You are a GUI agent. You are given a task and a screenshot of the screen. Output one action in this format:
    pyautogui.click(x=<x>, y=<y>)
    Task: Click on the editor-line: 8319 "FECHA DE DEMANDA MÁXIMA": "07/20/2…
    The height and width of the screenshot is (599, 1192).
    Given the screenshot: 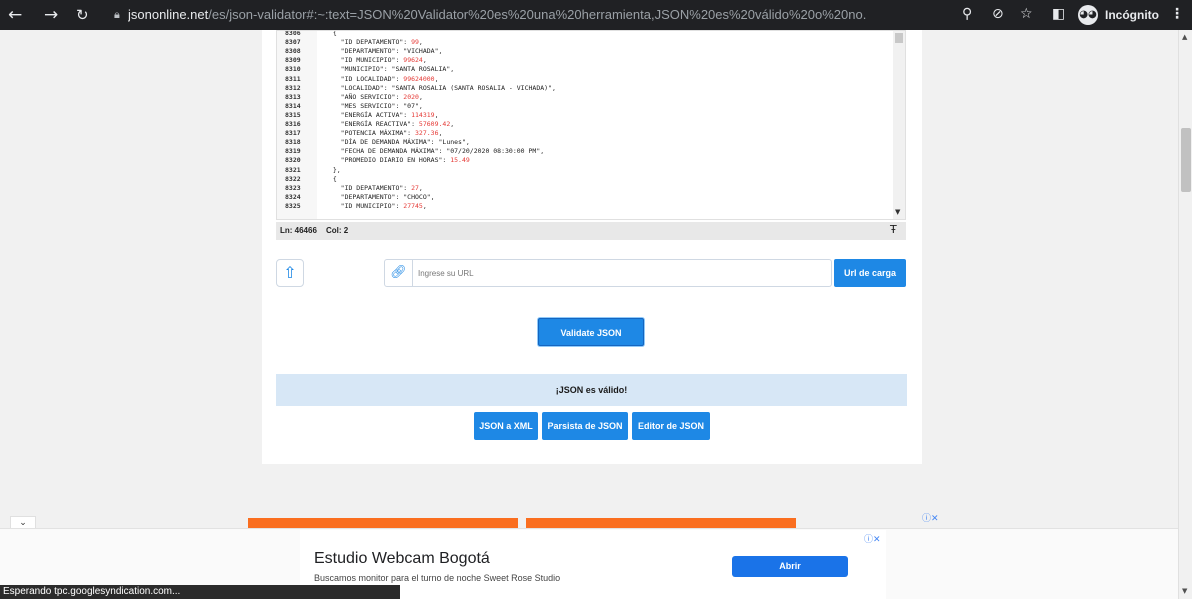 What is the action you would take?
    pyautogui.click(x=577, y=151)
    